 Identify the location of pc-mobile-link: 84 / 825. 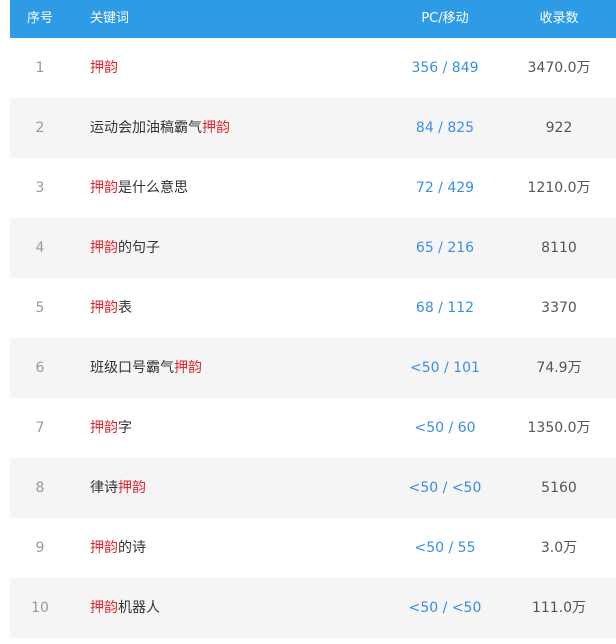
(445, 128).